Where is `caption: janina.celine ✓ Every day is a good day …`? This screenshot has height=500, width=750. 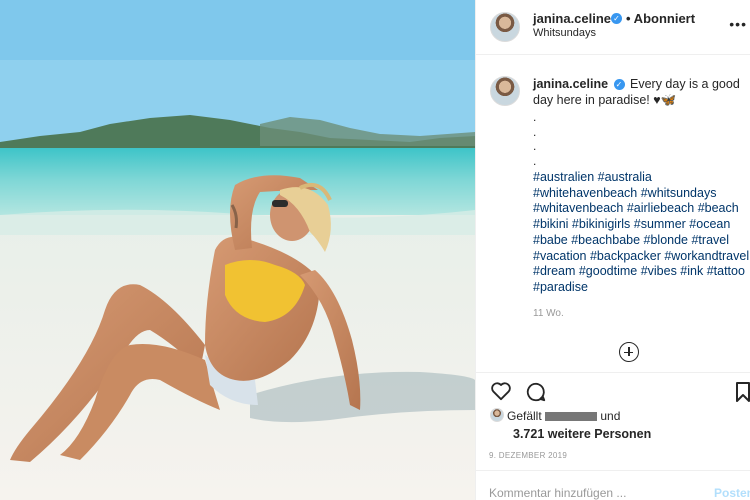
caption: janina.celine ✓ Every day is a good day … is located at coordinates (640, 92).